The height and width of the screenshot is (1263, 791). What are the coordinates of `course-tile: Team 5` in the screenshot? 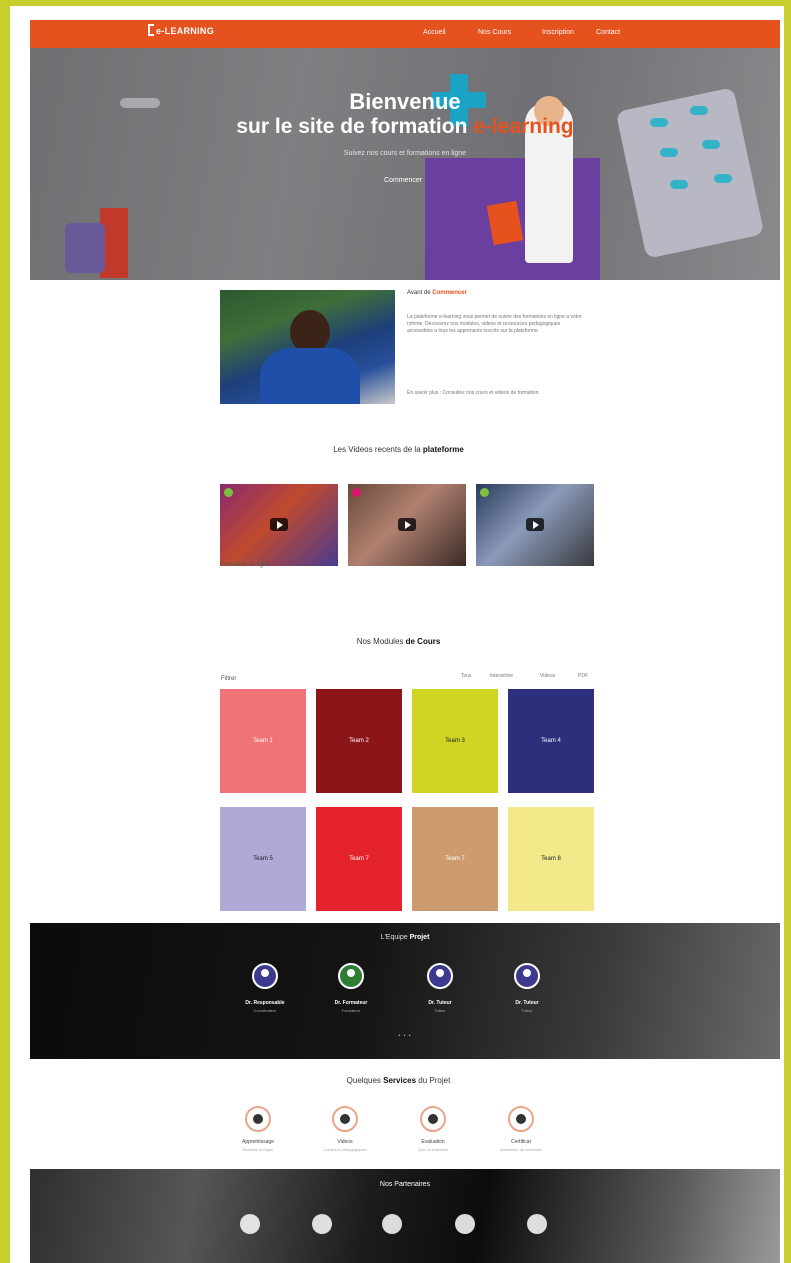 It's located at (263, 859).